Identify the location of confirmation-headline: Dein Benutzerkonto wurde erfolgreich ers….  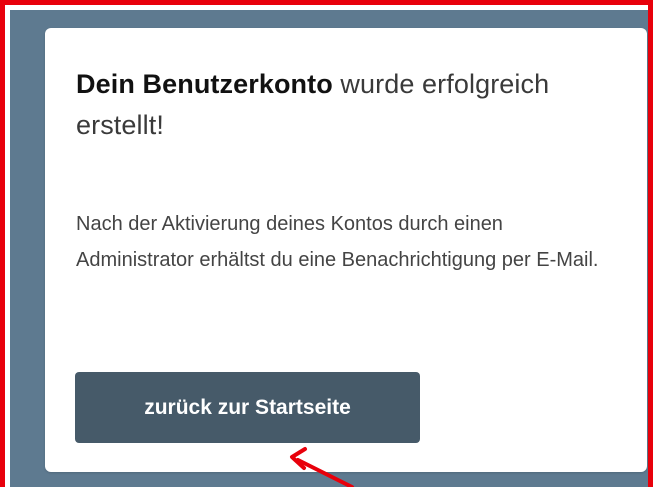
(346, 105).